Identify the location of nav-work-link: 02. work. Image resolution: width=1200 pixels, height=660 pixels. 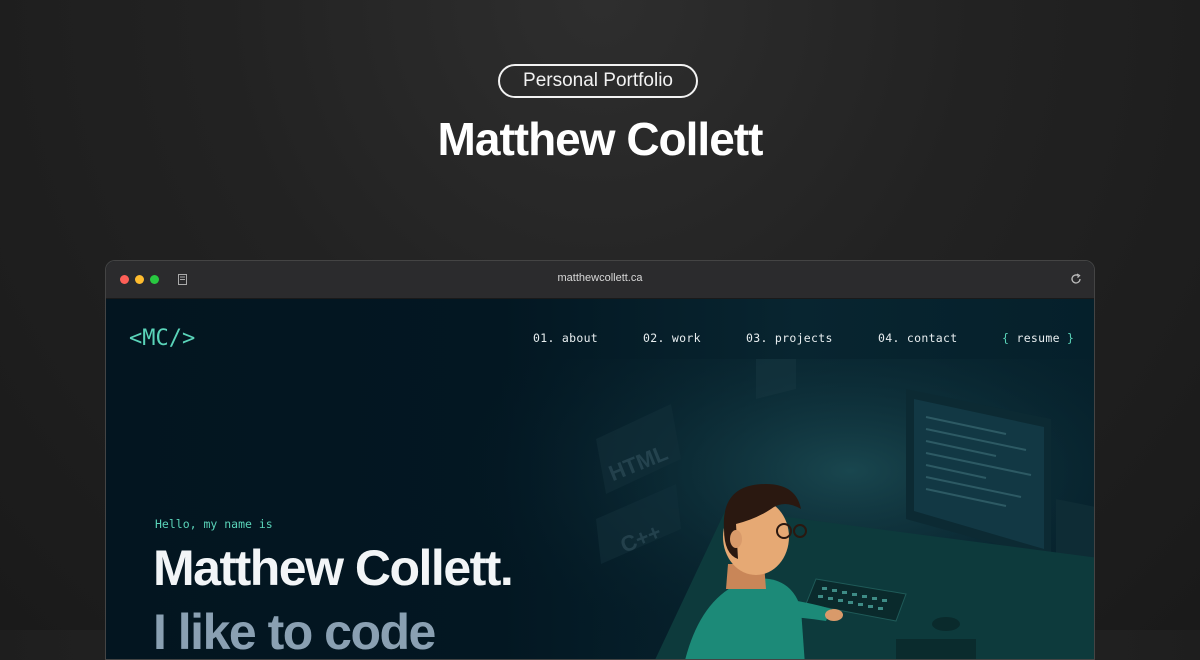
(672, 338).